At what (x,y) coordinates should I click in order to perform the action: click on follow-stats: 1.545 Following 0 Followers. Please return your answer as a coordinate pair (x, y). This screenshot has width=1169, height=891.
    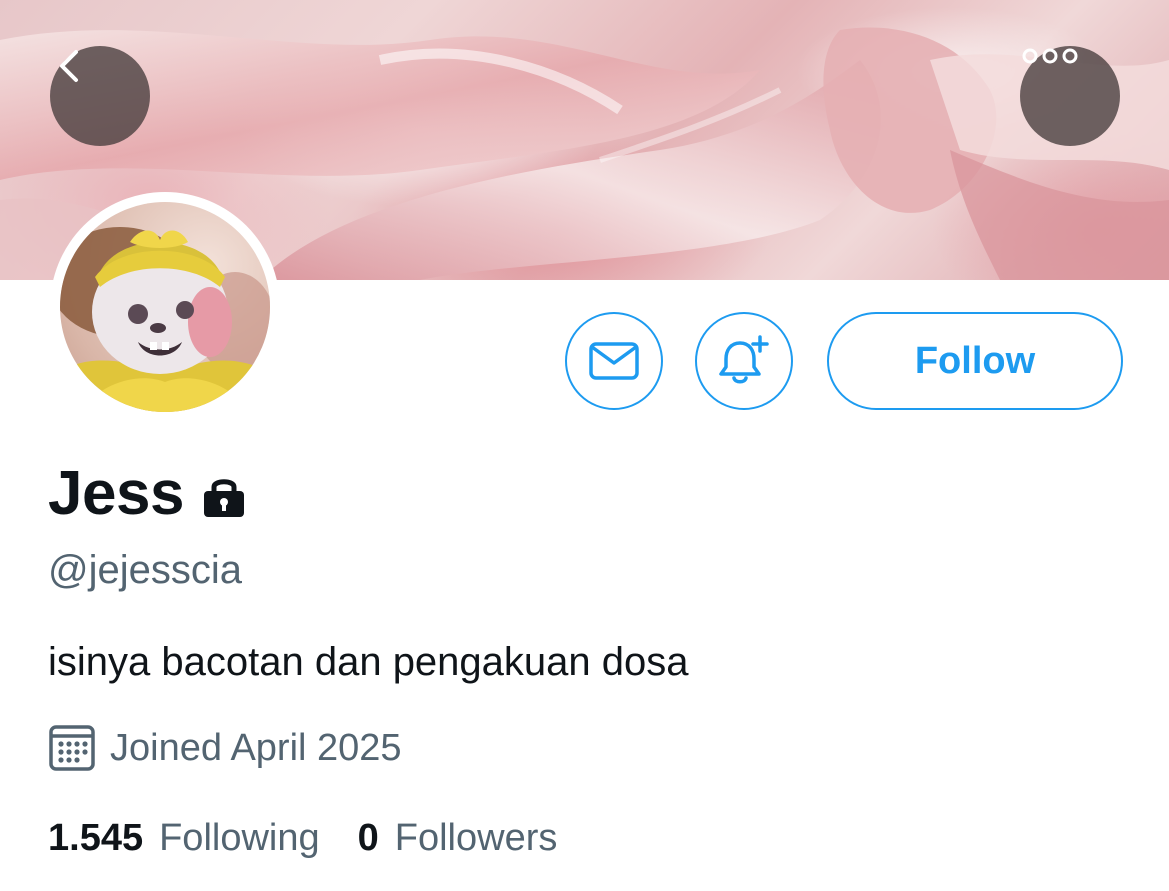
    Looking at the image, I should click on (302, 838).